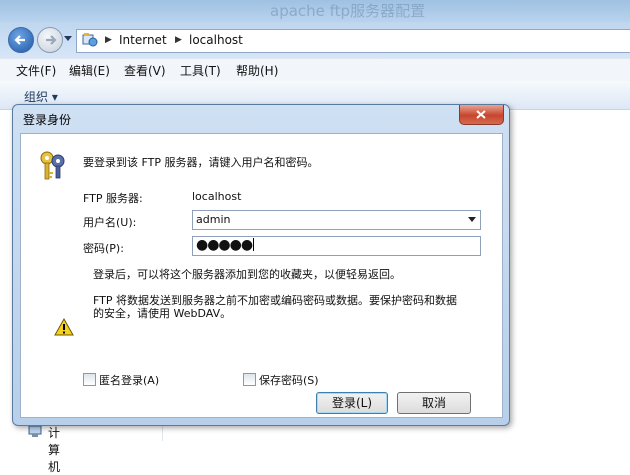 This screenshot has width=630, height=475. I want to click on menu-edit: 编辑(E), so click(89, 70).